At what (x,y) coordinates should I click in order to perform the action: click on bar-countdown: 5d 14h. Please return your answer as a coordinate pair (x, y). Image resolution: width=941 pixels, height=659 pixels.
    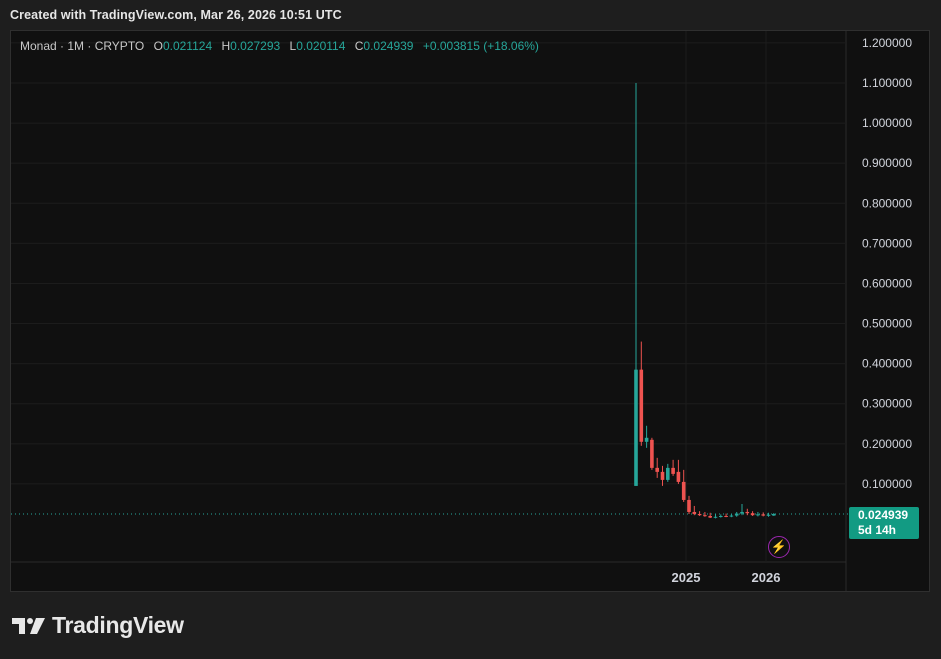
    Looking at the image, I should click on (877, 530).